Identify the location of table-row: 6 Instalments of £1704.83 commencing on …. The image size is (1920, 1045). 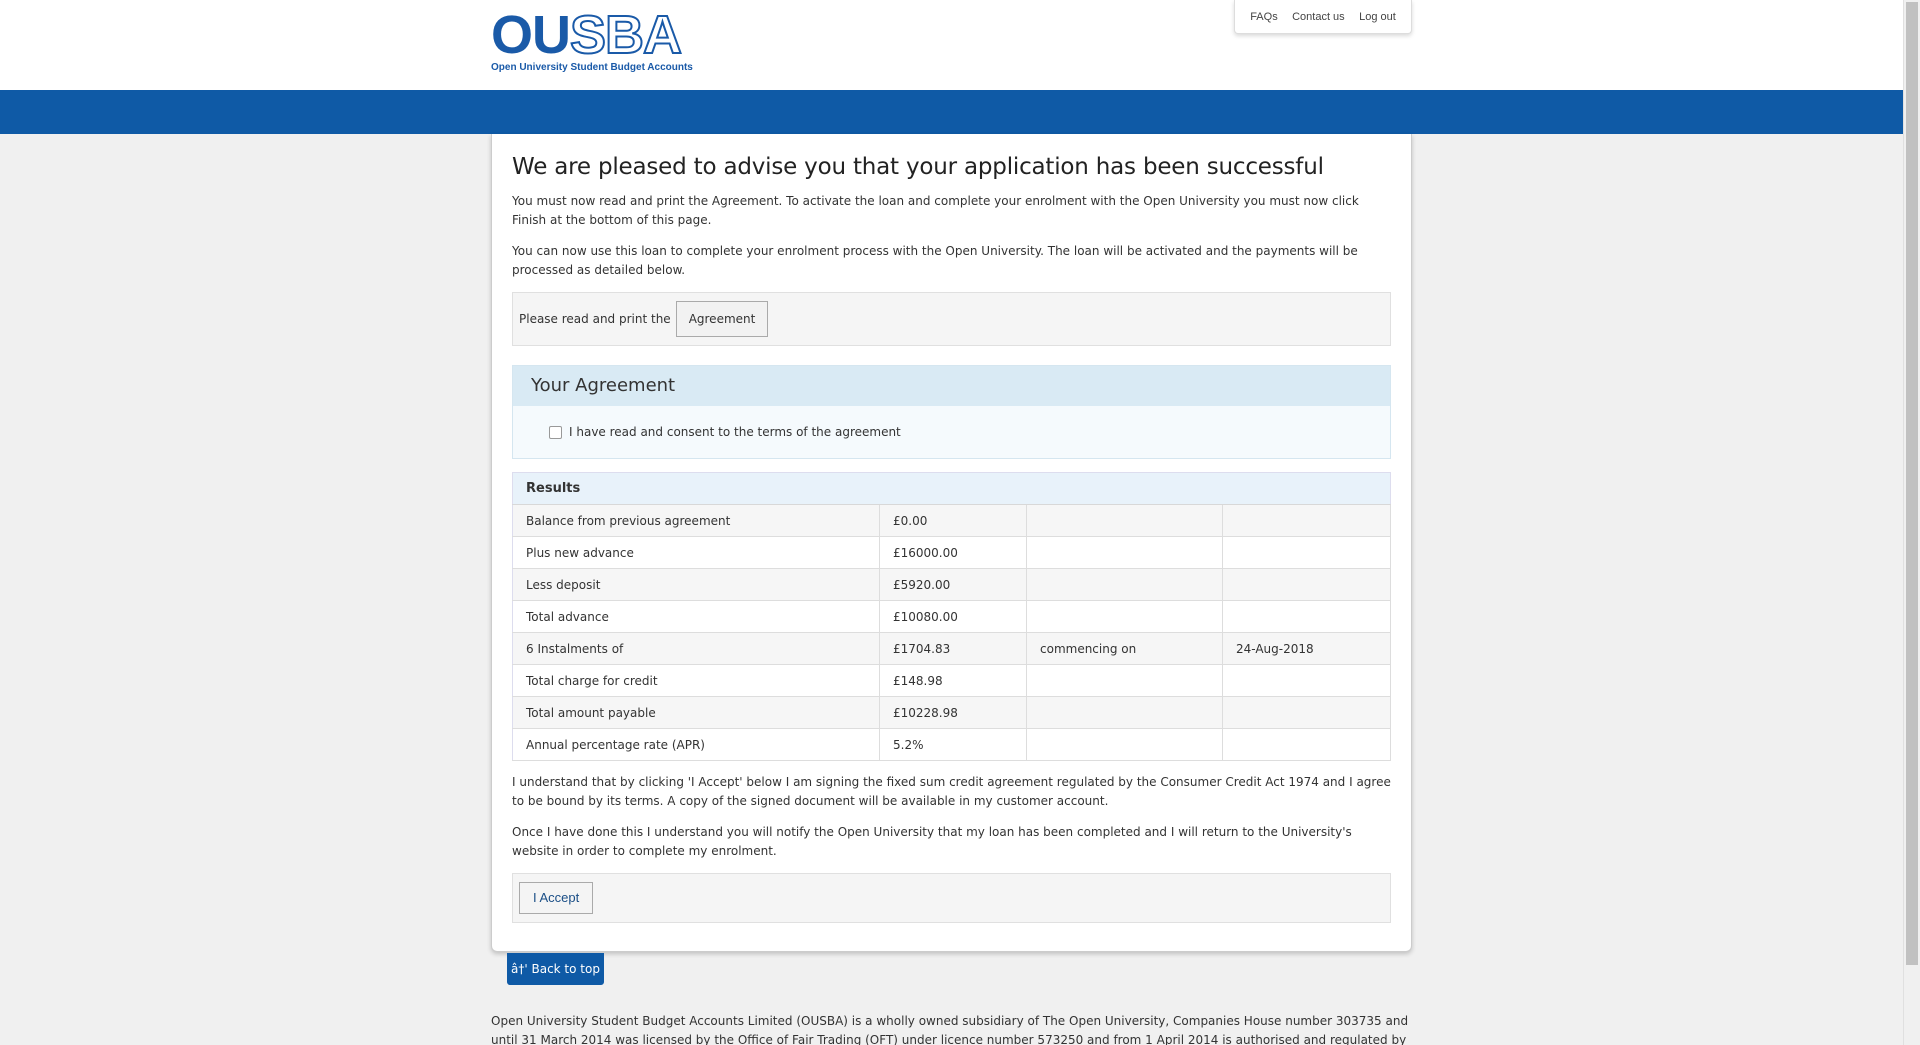
(951, 648).